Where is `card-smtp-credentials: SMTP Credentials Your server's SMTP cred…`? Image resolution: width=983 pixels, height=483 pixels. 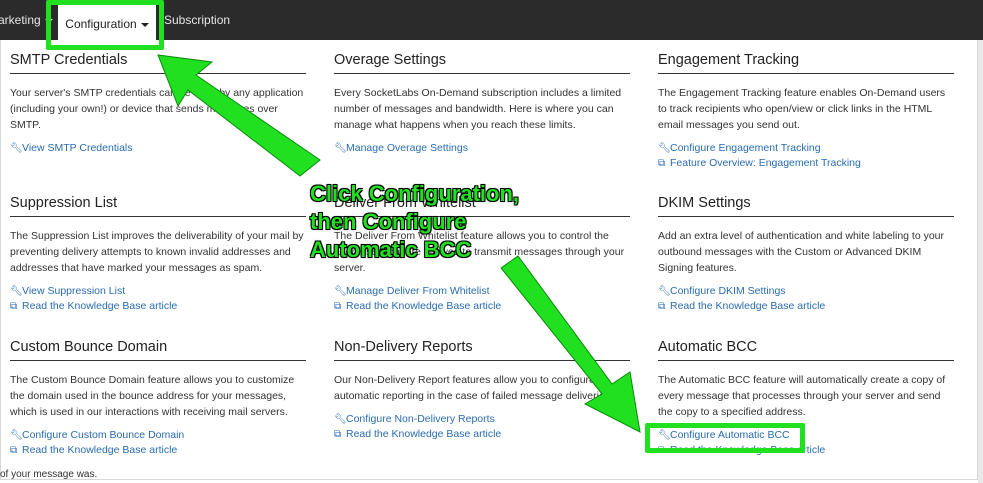 card-smtp-credentials: SMTP Credentials Your server's SMTP cred… is located at coordinates (158, 104).